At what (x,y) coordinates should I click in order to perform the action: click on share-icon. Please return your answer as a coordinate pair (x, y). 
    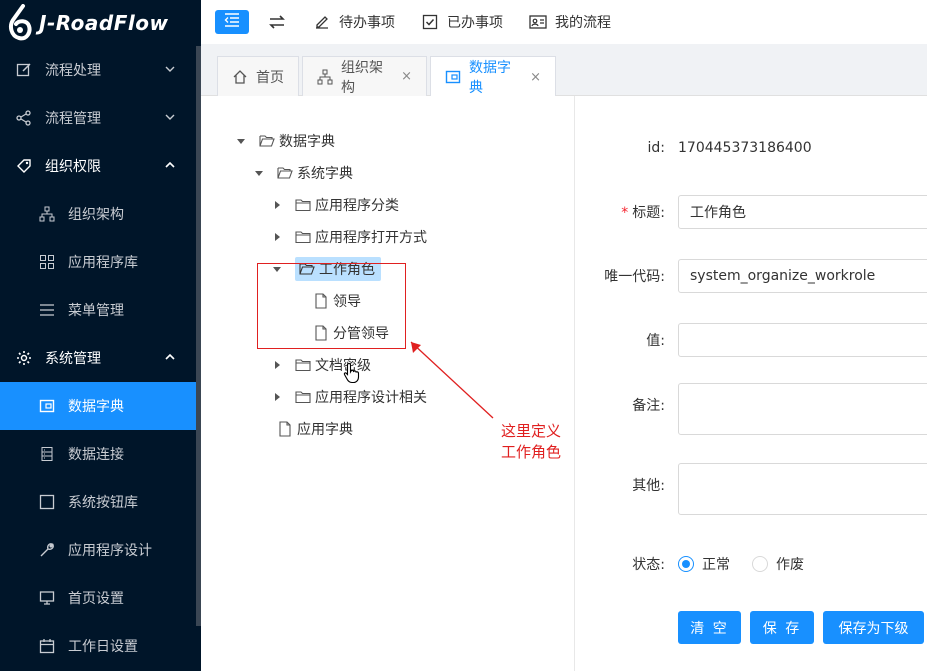
    Looking at the image, I should click on (24, 118).